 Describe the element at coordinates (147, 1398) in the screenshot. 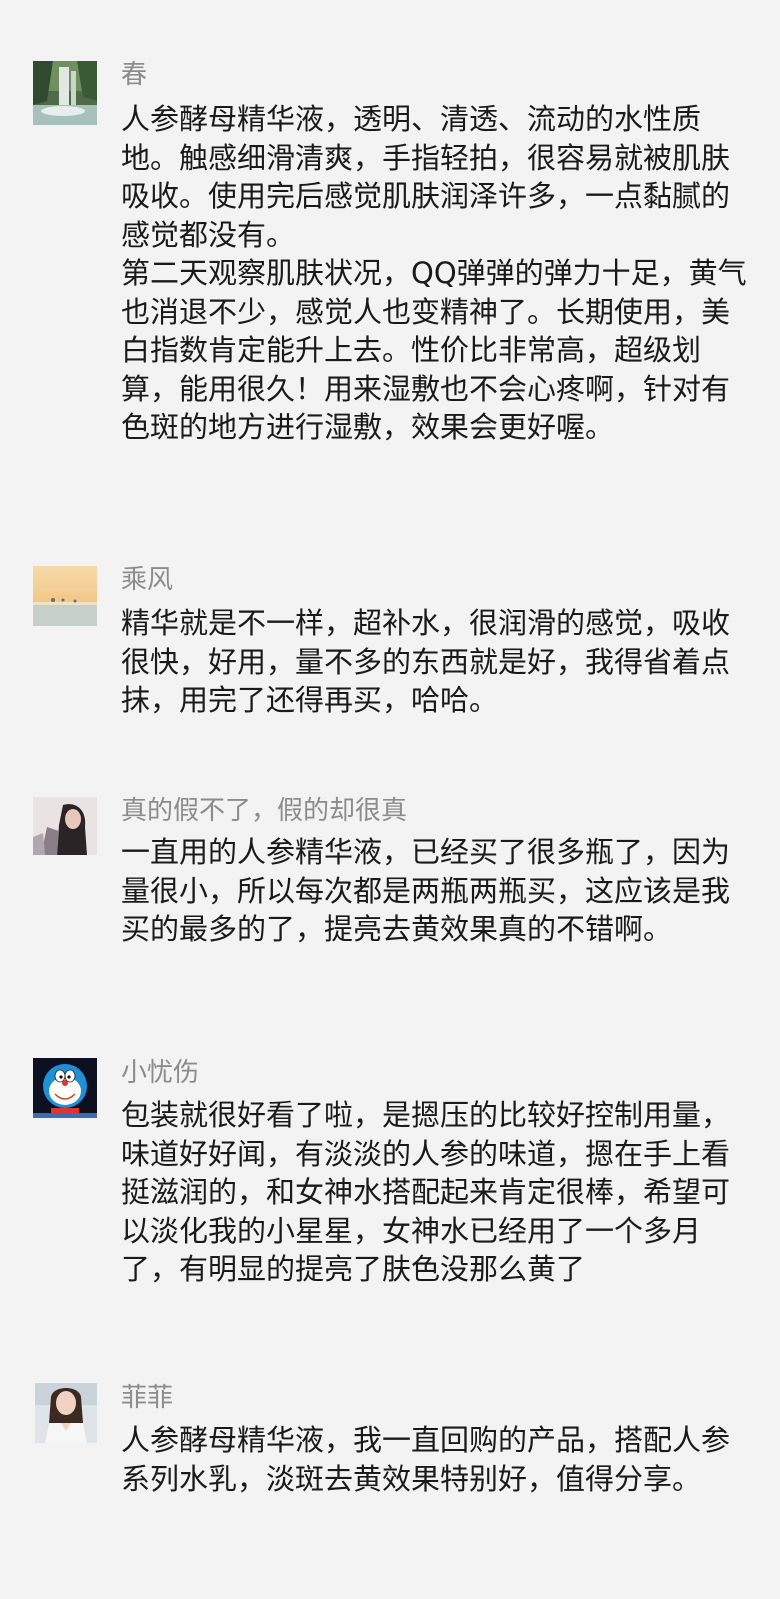

I see `nickname: 菲菲` at that location.